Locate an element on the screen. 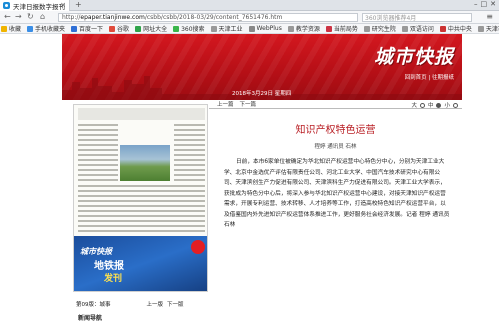  page-navigation: 第09版：城事 上一版 下一版 is located at coordinates (141, 304).